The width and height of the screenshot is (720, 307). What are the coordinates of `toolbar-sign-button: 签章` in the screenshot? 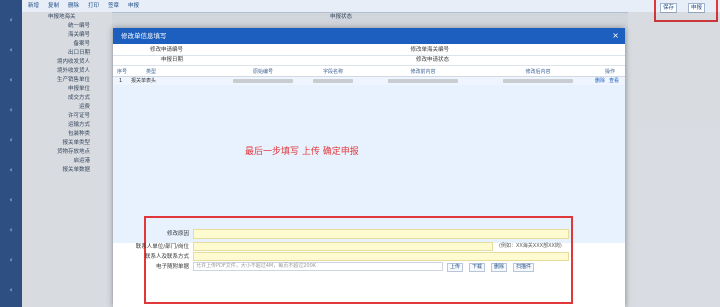 It's located at (113, 6).